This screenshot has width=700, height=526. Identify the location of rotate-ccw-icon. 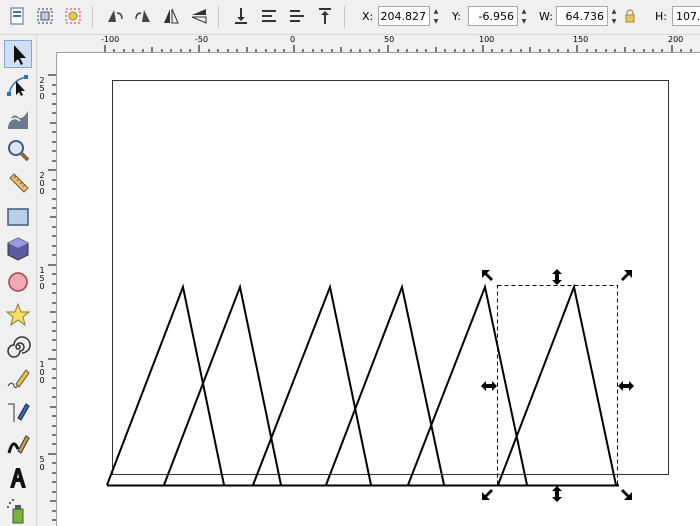
(115, 16).